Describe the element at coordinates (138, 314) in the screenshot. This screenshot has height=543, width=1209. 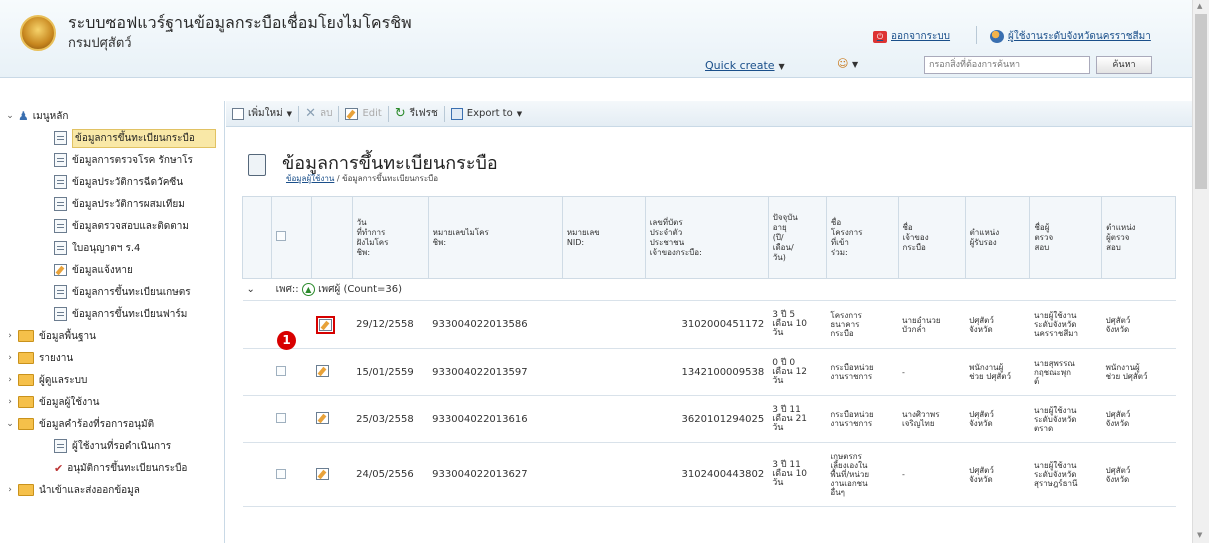
I see `sidebar-item-farm-registration: ข้อมูลการขึ้นทะเบียนฟาร์ม` at that location.